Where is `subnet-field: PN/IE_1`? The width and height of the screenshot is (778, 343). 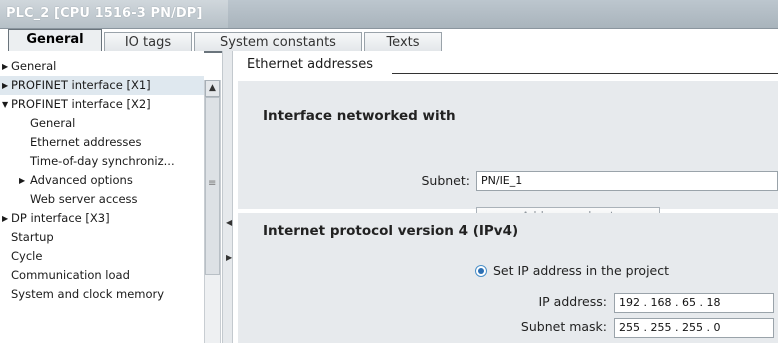
subnet-field: PN/IE_1 is located at coordinates (627, 181).